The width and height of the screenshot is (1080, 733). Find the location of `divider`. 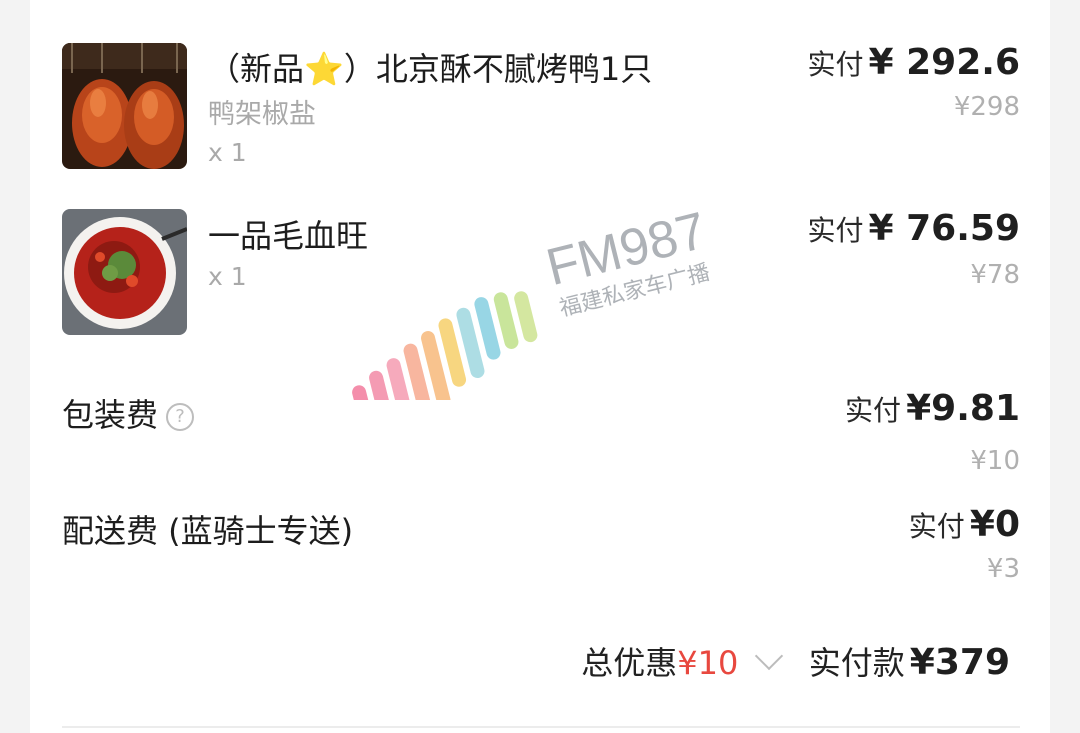

divider is located at coordinates (541, 727).